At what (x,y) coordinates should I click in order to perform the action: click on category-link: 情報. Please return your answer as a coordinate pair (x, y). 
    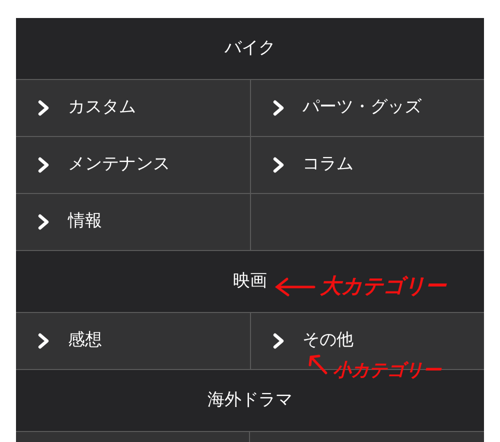
    Looking at the image, I should click on (133, 222).